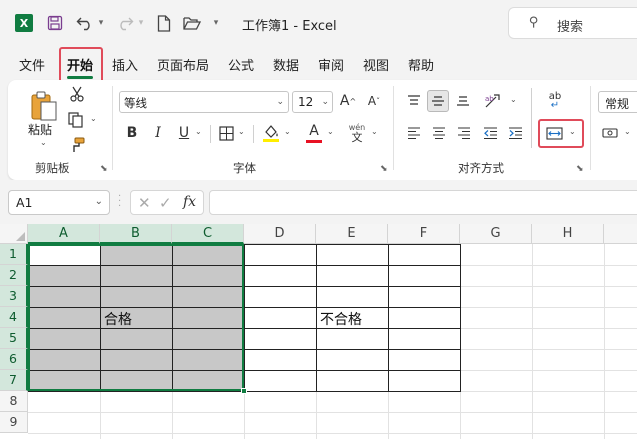 This screenshot has height=439, width=637. Describe the element at coordinates (189, 202) in the screenshot. I see `insert-function-icon: fx` at that location.